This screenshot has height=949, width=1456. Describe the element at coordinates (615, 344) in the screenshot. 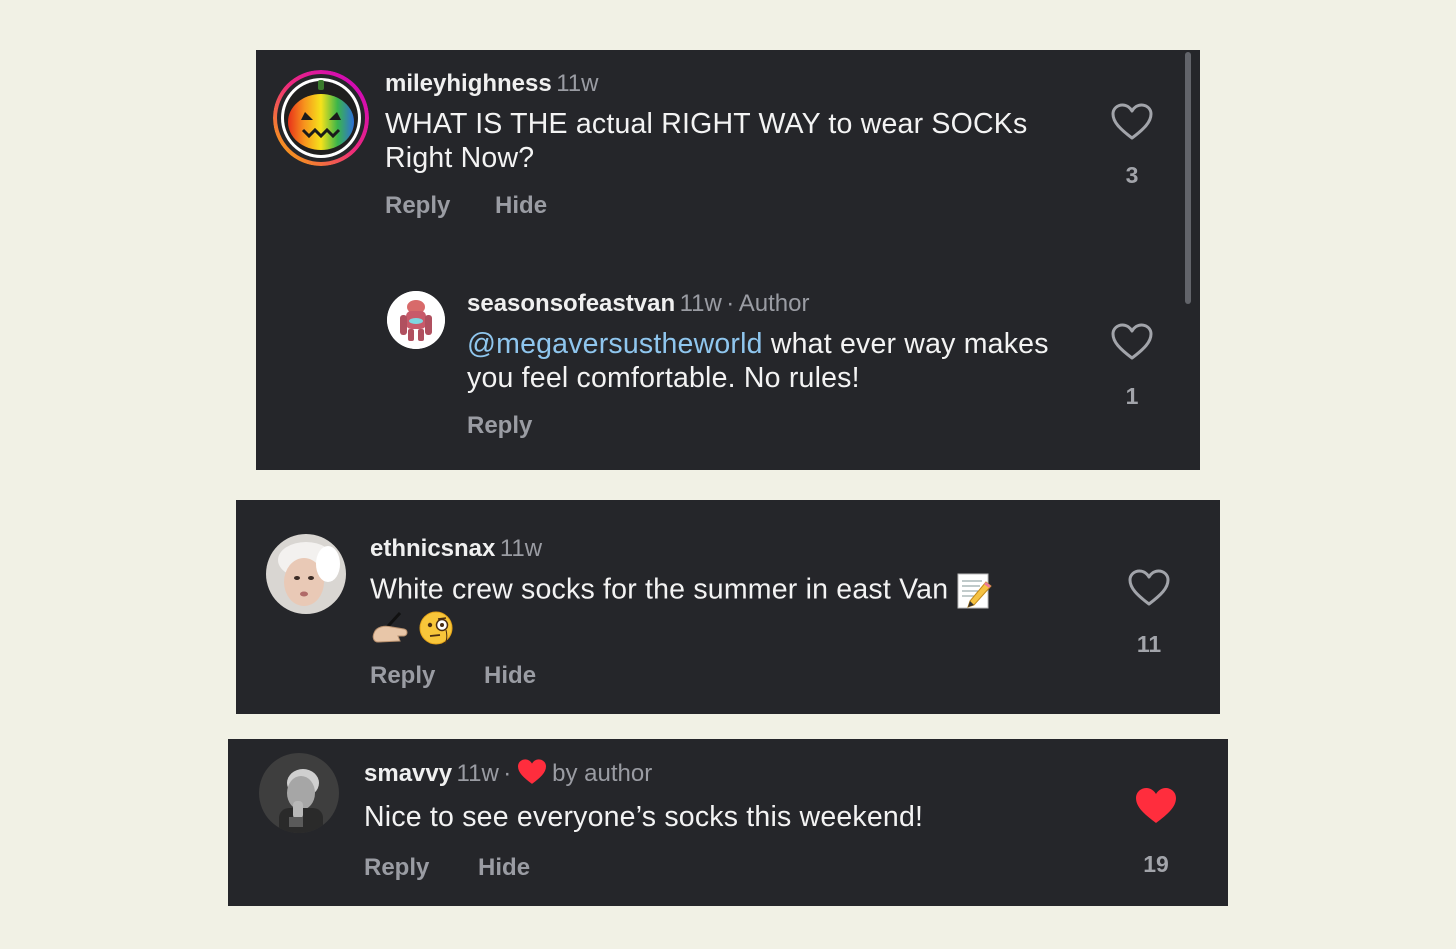

I see `mention-link: @megaversustheworld` at that location.